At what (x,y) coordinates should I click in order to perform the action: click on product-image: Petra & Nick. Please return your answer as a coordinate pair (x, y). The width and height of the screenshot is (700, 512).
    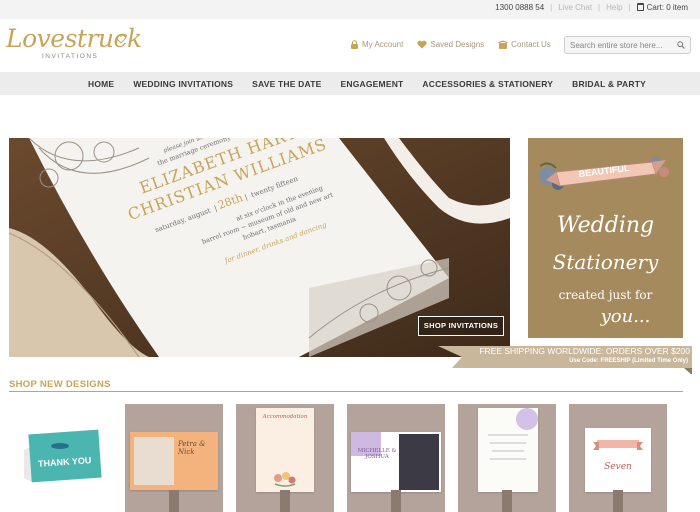
    Looking at the image, I should click on (174, 461).